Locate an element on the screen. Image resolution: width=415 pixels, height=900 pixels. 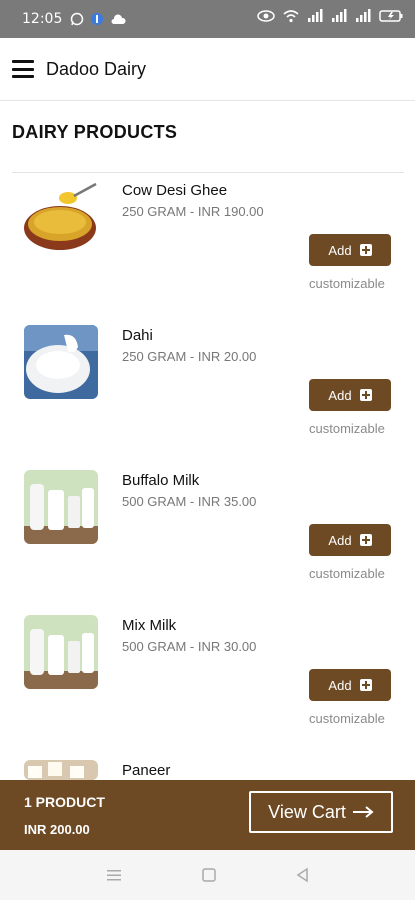
product-name: Dahi is located at coordinates (137, 335).